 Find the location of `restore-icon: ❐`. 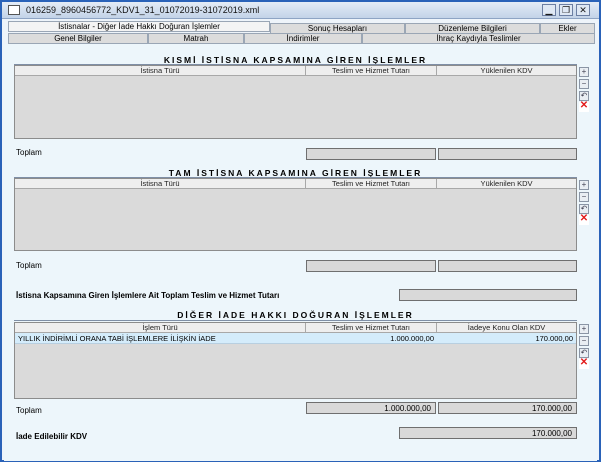

restore-icon: ❐ is located at coordinates (566, 10).